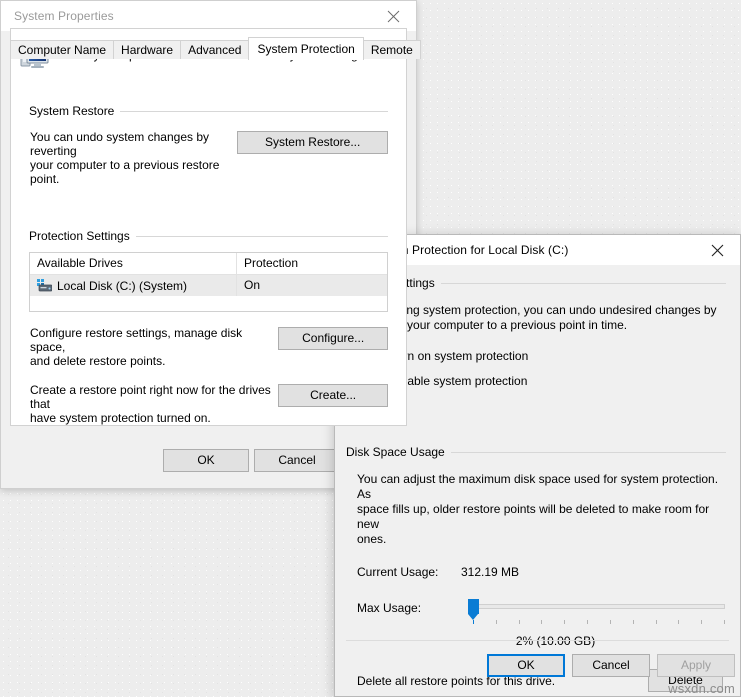 The width and height of the screenshot is (741, 697). I want to click on slider-thumb, so click(473, 609).